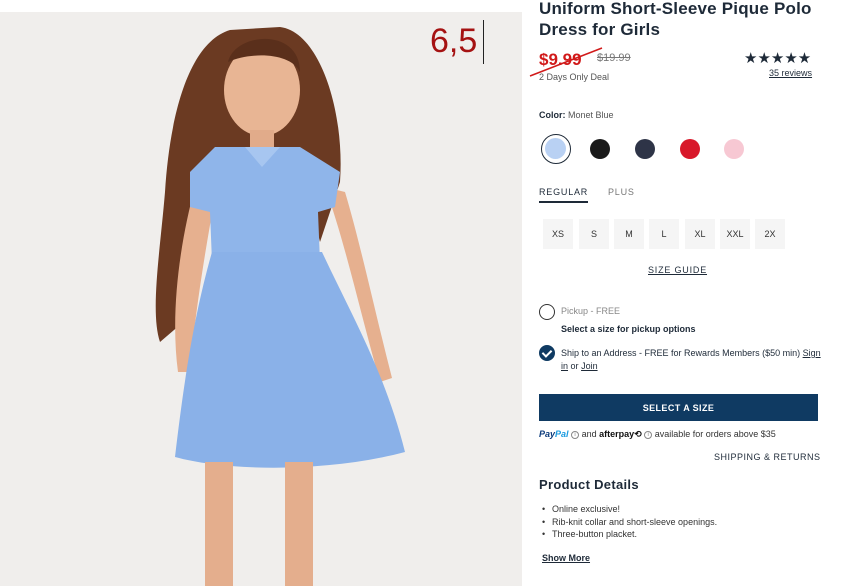 This screenshot has width=841, height=586. Describe the element at coordinates (589, 366) in the screenshot. I see `join-link: Join` at that location.